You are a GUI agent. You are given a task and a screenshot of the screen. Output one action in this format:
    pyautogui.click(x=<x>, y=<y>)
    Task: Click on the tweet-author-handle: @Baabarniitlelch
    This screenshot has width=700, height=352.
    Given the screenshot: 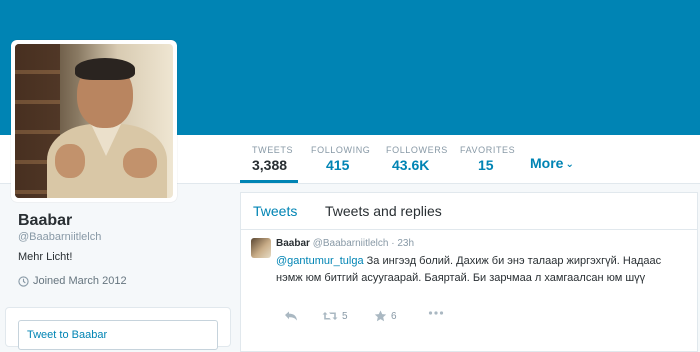 What is the action you would take?
    pyautogui.click(x=351, y=243)
    